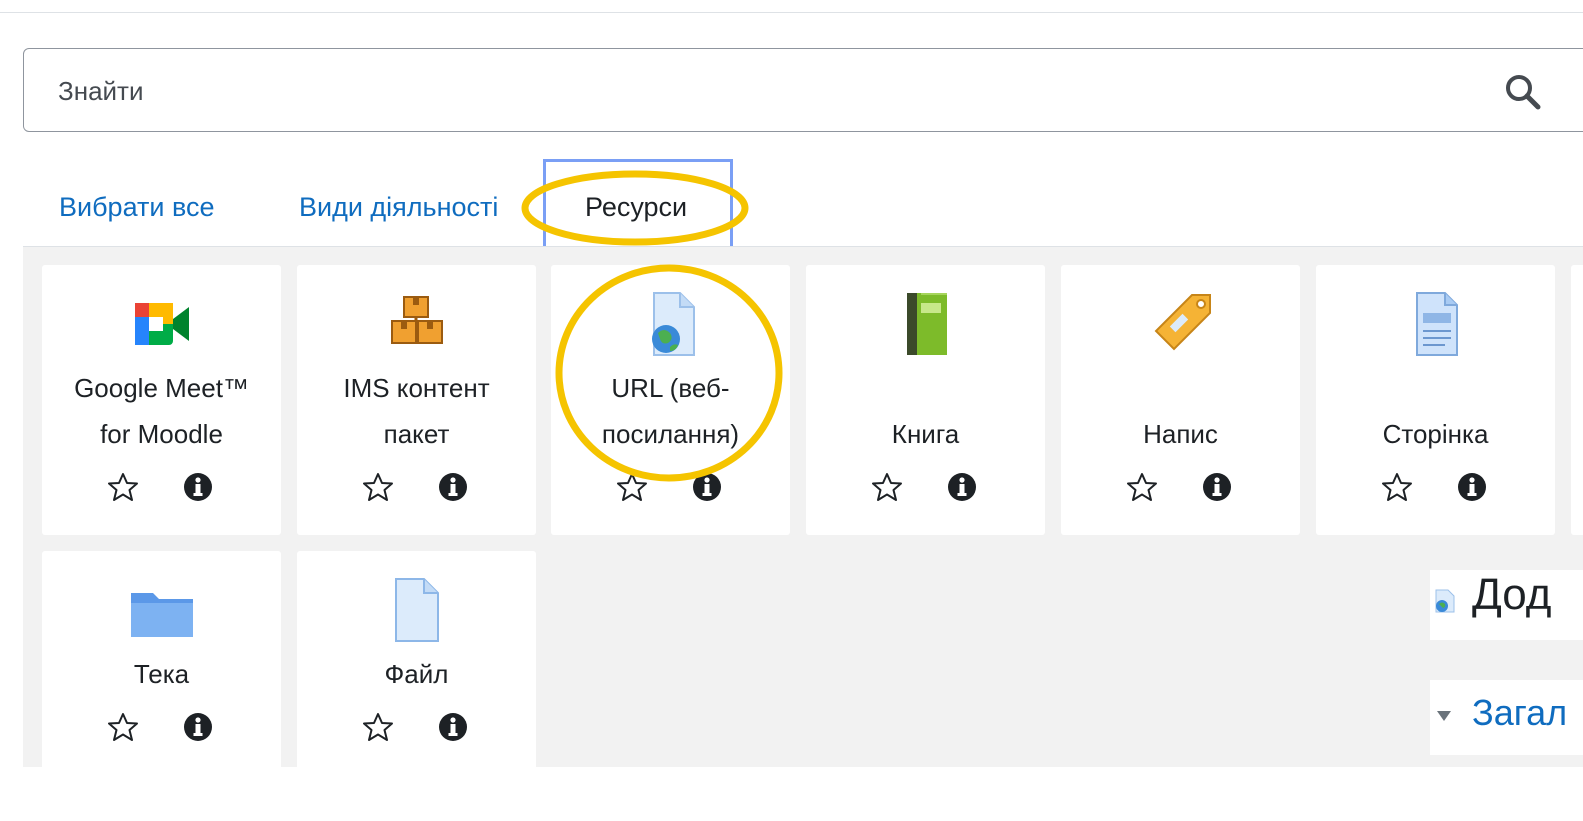  I want to click on module-card-ims-package: IMS контент пакет, so click(416, 400).